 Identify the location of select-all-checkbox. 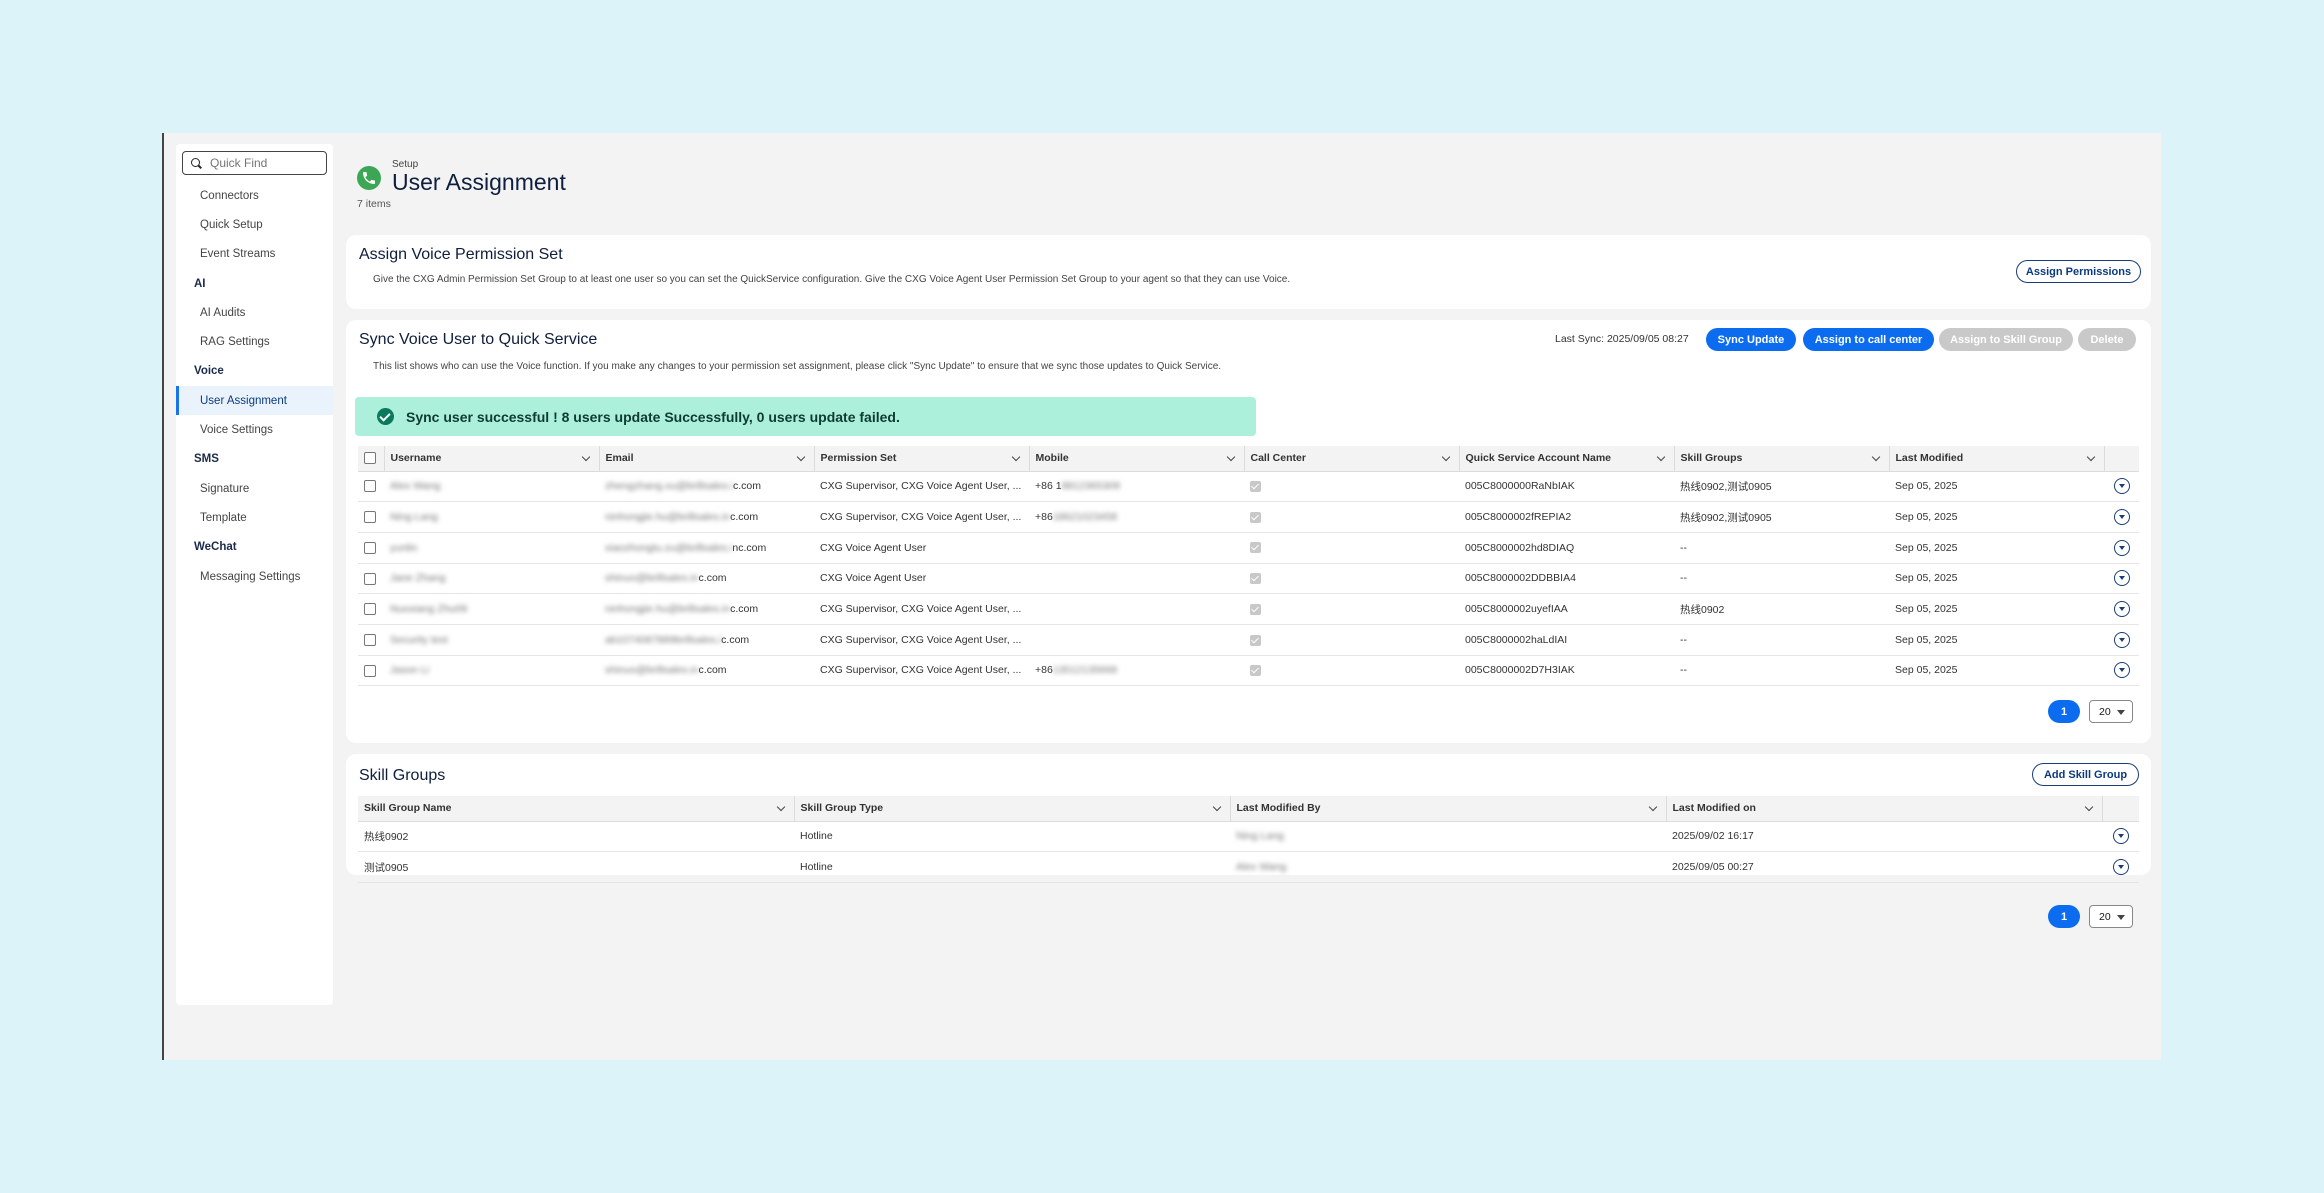
(370, 458).